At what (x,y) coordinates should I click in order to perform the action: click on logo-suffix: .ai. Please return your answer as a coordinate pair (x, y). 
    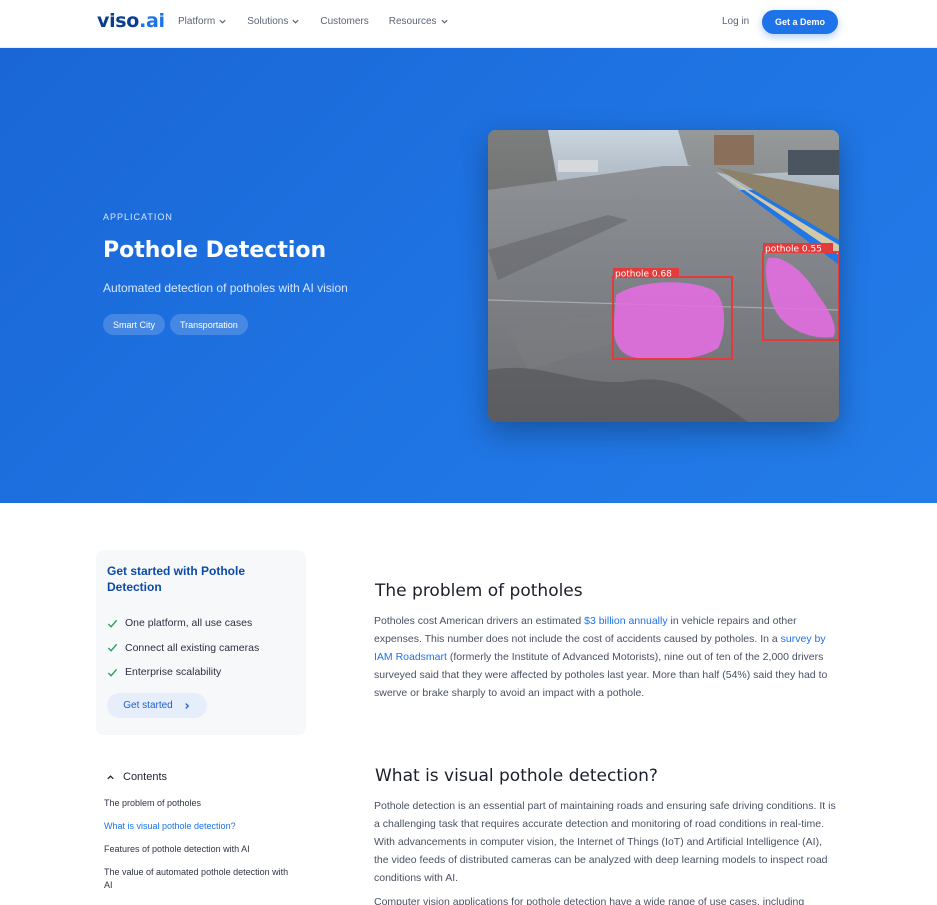
    Looking at the image, I should click on (152, 21).